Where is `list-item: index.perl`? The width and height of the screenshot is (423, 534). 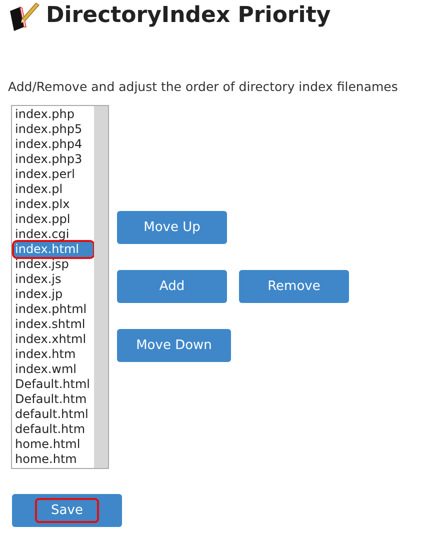
list-item: index.perl is located at coordinates (53, 174).